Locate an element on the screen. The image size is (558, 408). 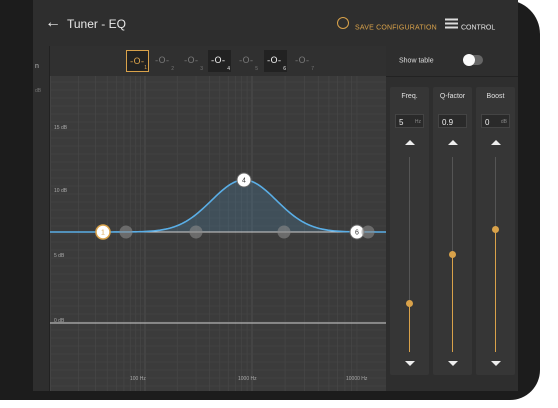
boost-slider-fill is located at coordinates (495, 290).